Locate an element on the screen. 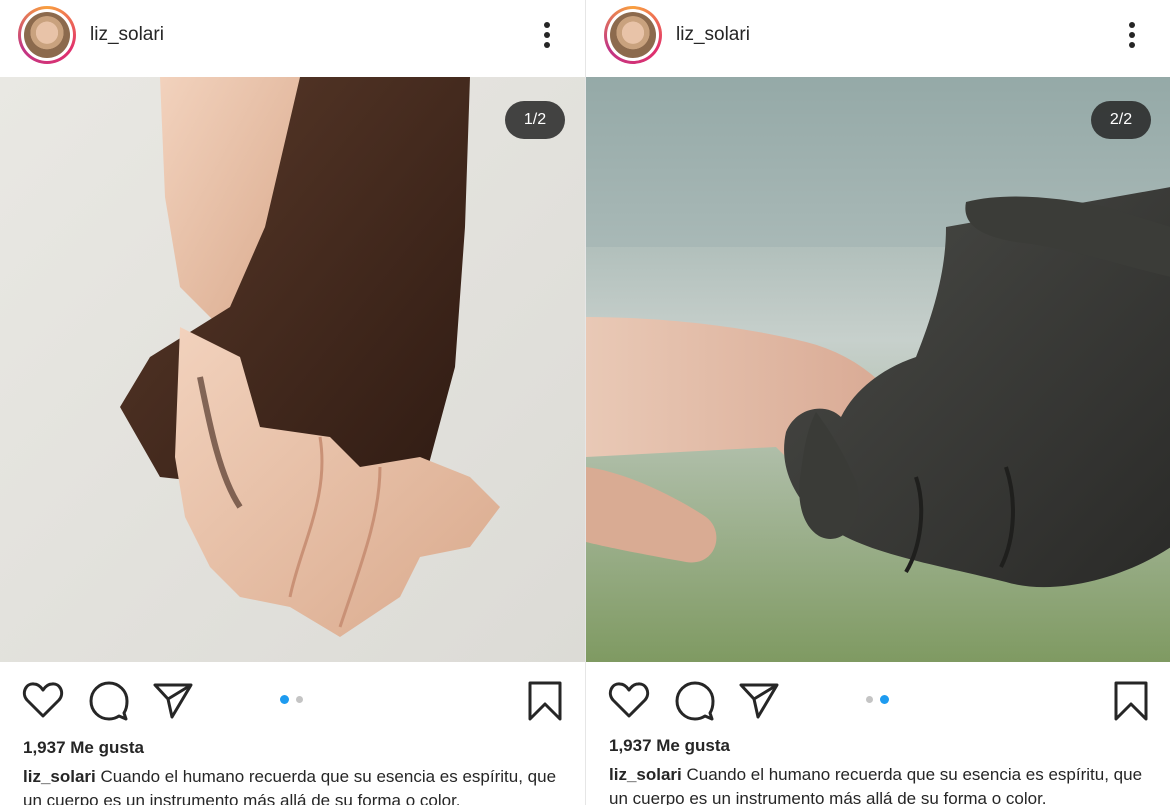  carousel-counter: 2/2 is located at coordinates (1121, 120).